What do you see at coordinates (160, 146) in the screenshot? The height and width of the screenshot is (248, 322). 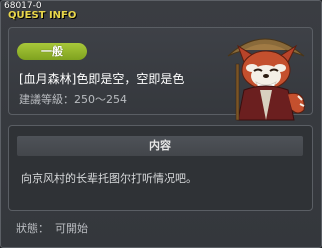 I see `content-header: 内容` at bounding box center [160, 146].